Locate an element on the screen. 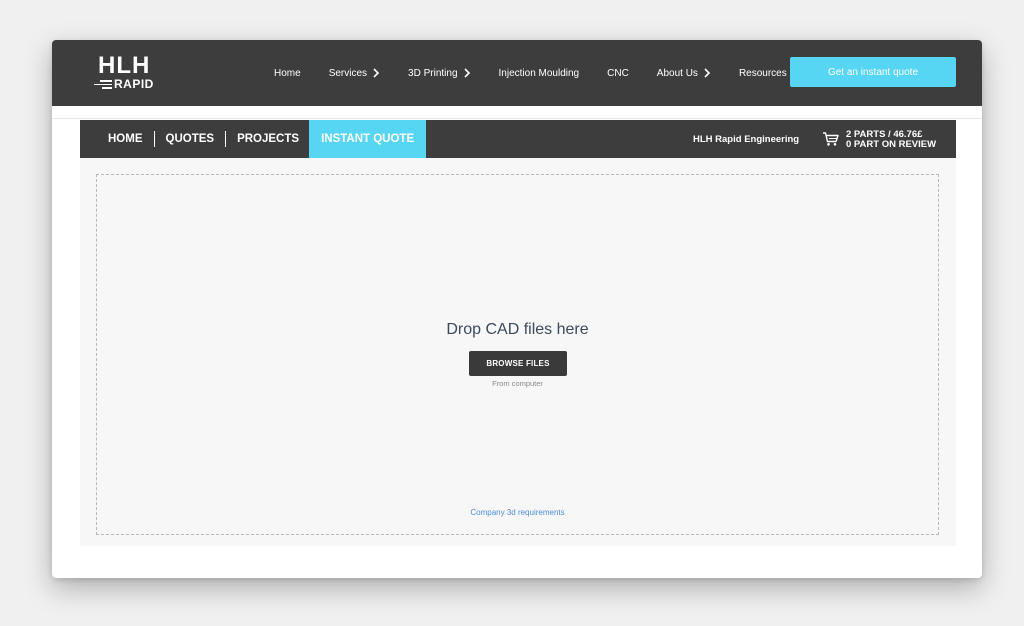 This screenshot has width=1024, height=626. nav-3d-printing: 3D Printing is located at coordinates (439, 73).